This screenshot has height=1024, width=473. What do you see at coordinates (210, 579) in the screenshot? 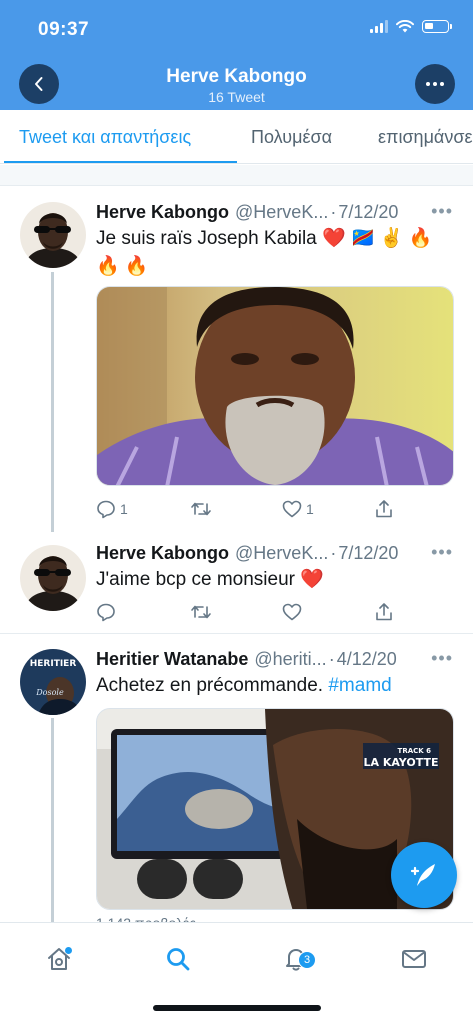
I see `tweet-text: J'aime bcp ce monsieur ❤️` at bounding box center [210, 579].